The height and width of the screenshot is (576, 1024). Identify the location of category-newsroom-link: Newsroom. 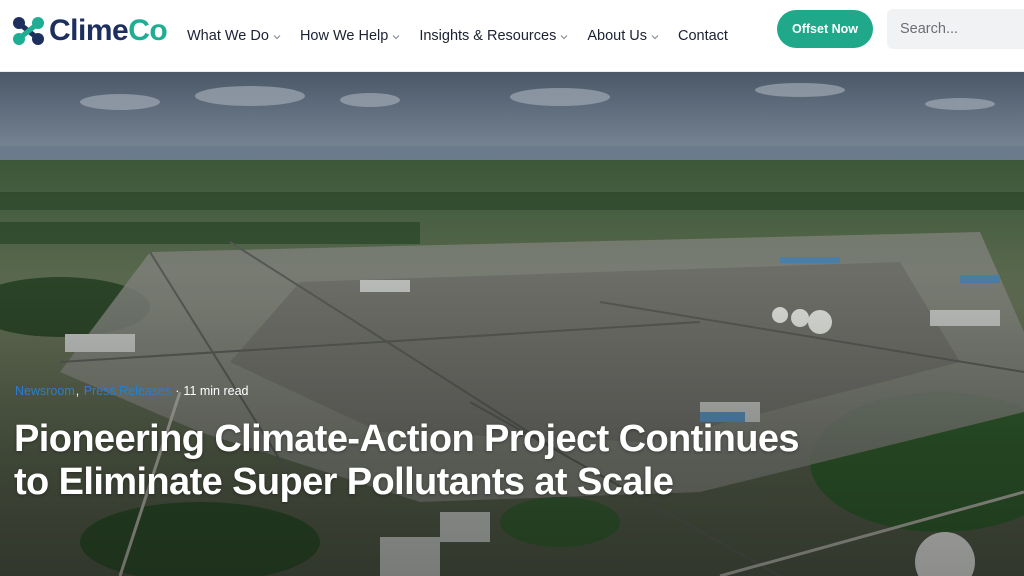
(45, 391).